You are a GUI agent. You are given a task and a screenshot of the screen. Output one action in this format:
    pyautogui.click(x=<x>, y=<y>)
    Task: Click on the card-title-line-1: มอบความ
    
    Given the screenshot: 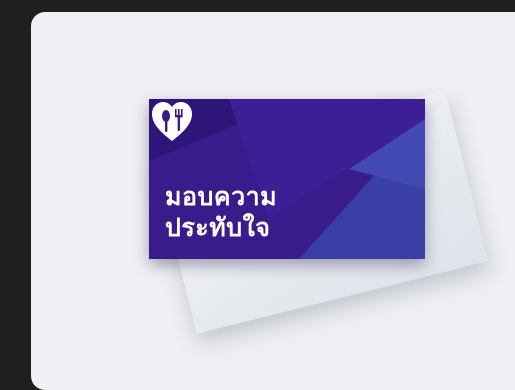 What is the action you would take?
    pyautogui.click(x=221, y=196)
    